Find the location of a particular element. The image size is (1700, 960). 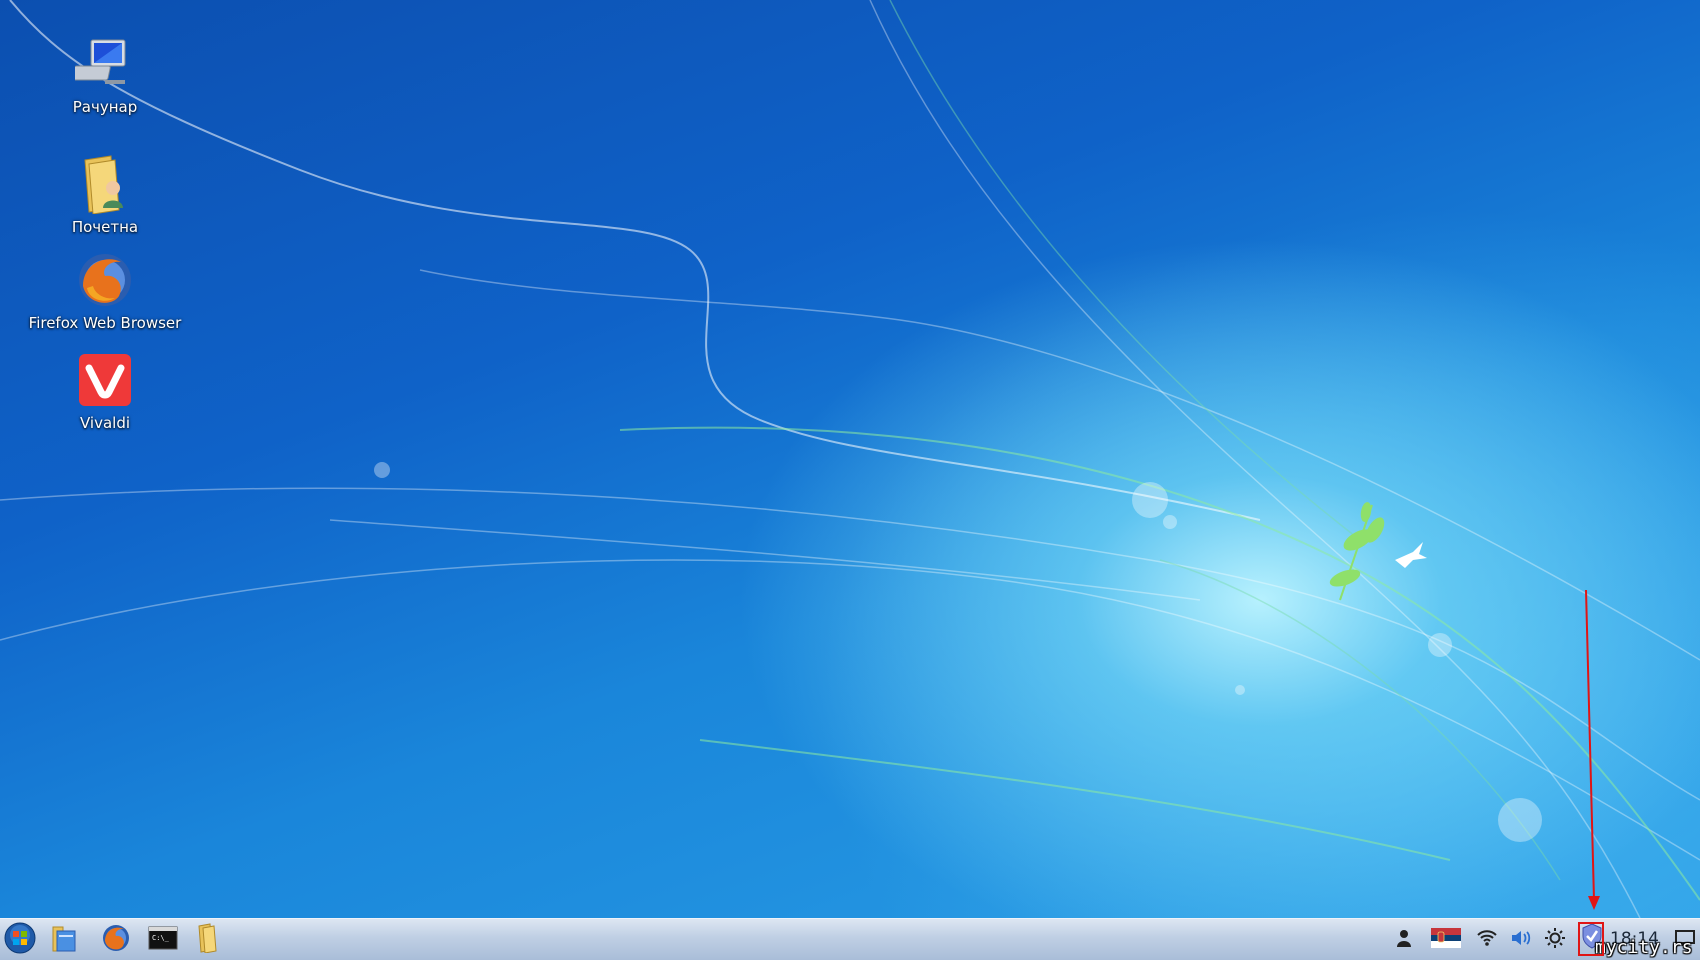

desktop-icon-vivaldi: Vivaldi is located at coordinates (105, 391).